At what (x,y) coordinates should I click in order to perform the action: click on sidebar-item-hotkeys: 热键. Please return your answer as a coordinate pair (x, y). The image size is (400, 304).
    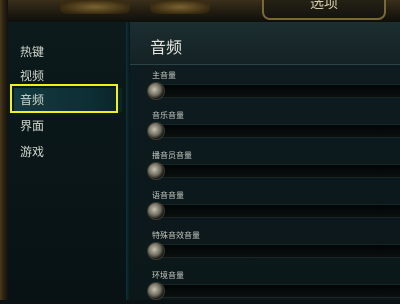
    Looking at the image, I should click on (68, 52).